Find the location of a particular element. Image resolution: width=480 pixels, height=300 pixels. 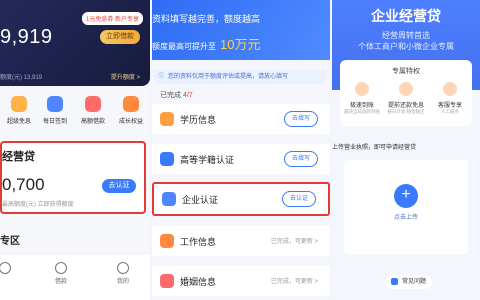

raise-credit-link: 提升额度 > is located at coordinates (125, 76).